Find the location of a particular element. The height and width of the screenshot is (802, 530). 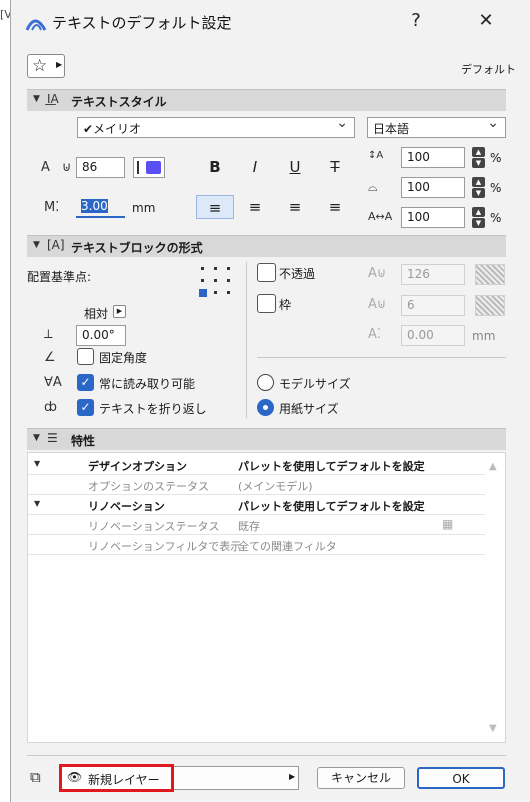

pen-icon: ⊍ is located at coordinates (67, 167).